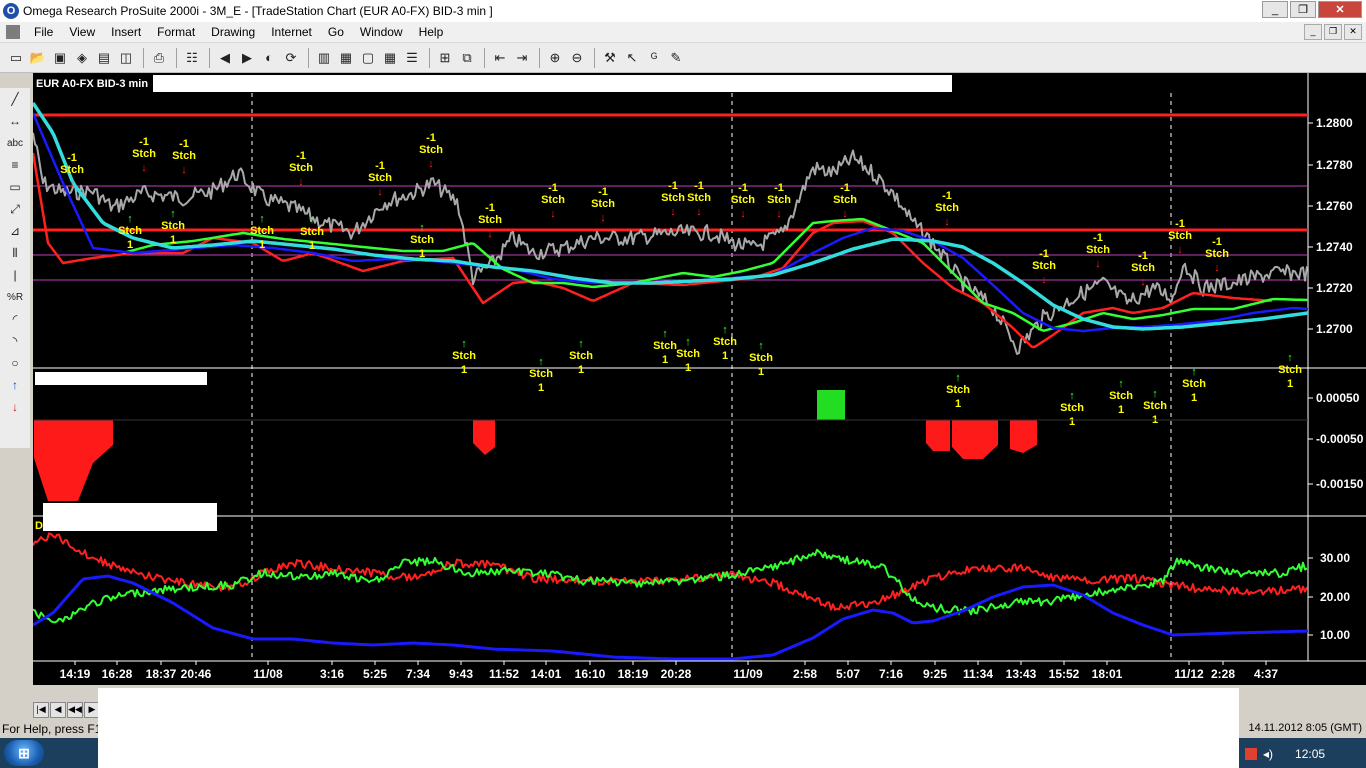 This screenshot has width=1366, height=768. What do you see at coordinates (15, 143) in the screenshot?
I see `text-icon: abc` at bounding box center [15, 143].